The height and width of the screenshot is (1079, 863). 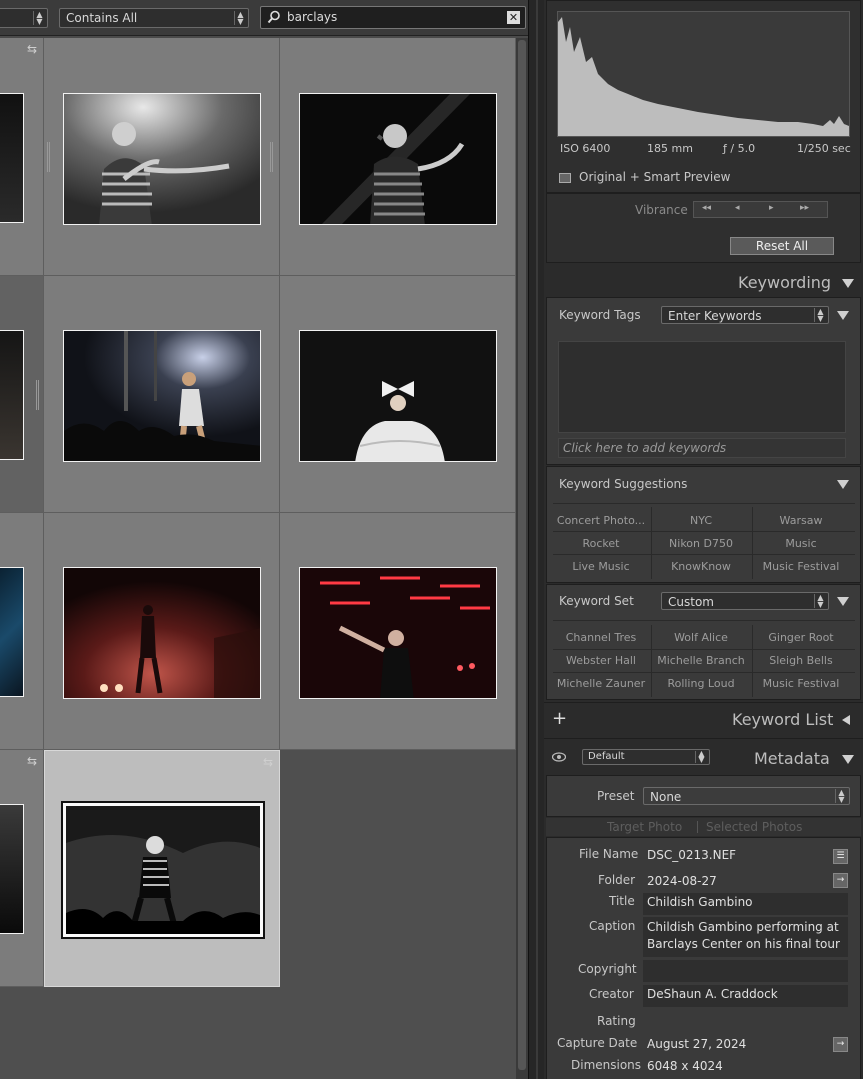 What do you see at coordinates (585, 148) in the screenshot?
I see `iso-readout: ISO 6400` at bounding box center [585, 148].